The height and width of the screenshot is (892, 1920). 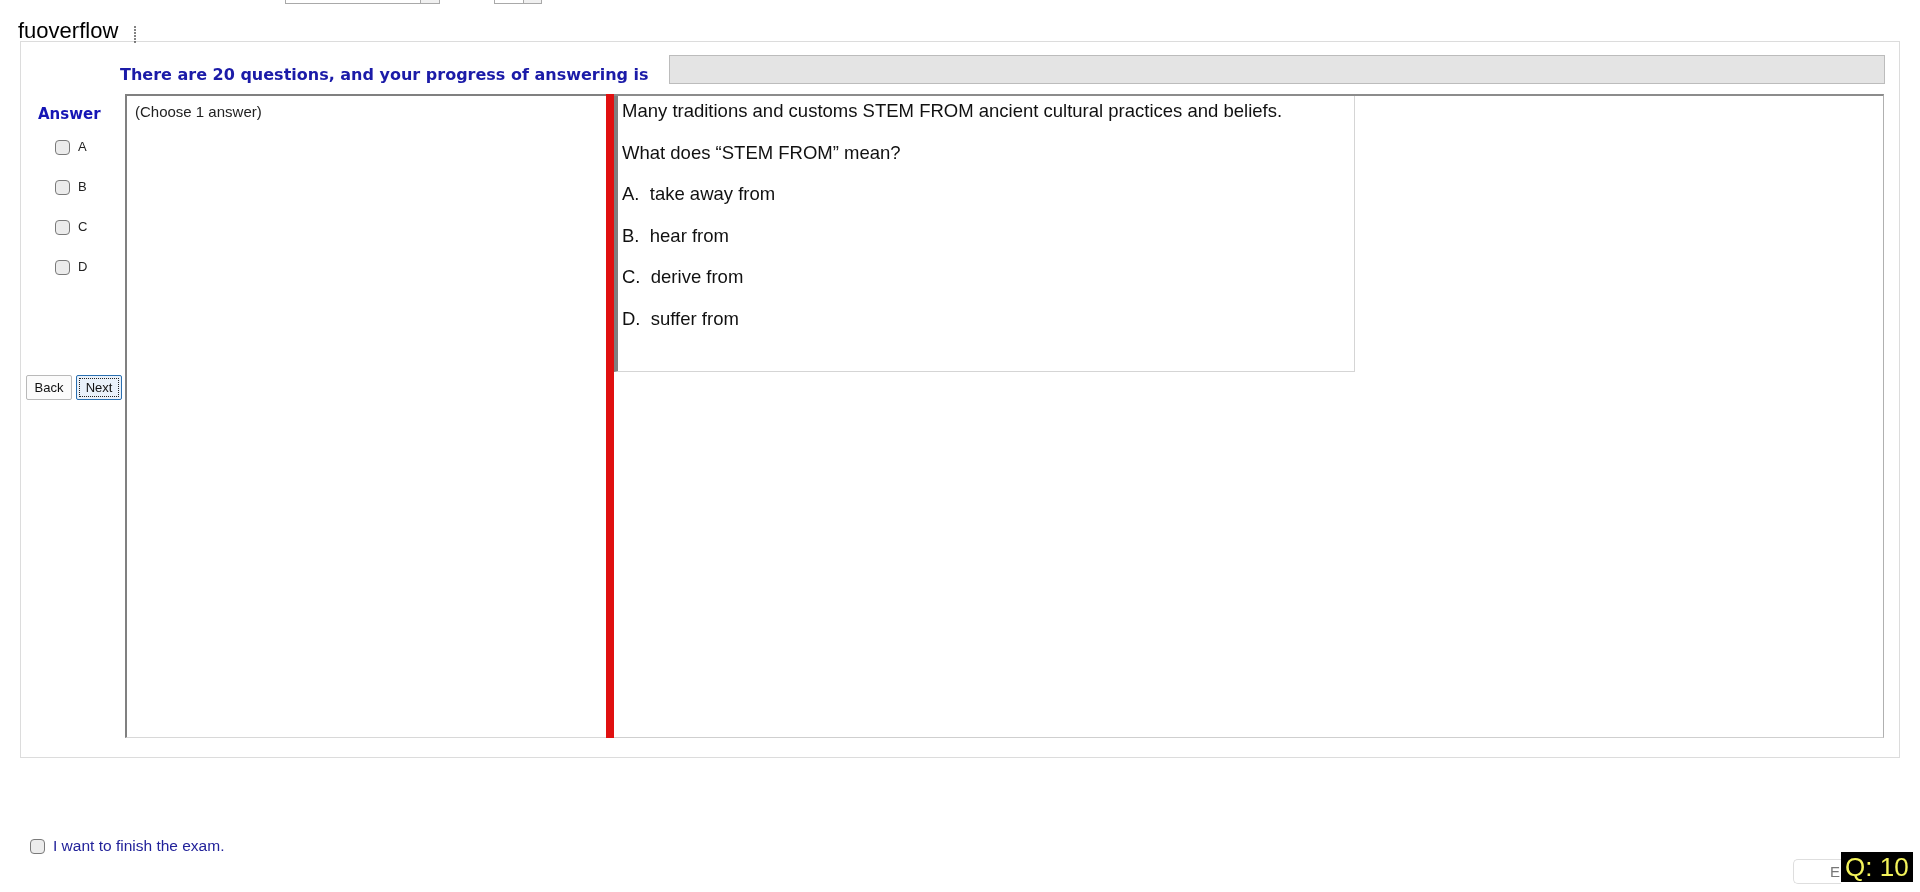 I want to click on option-label: A, so click(x=82, y=147).